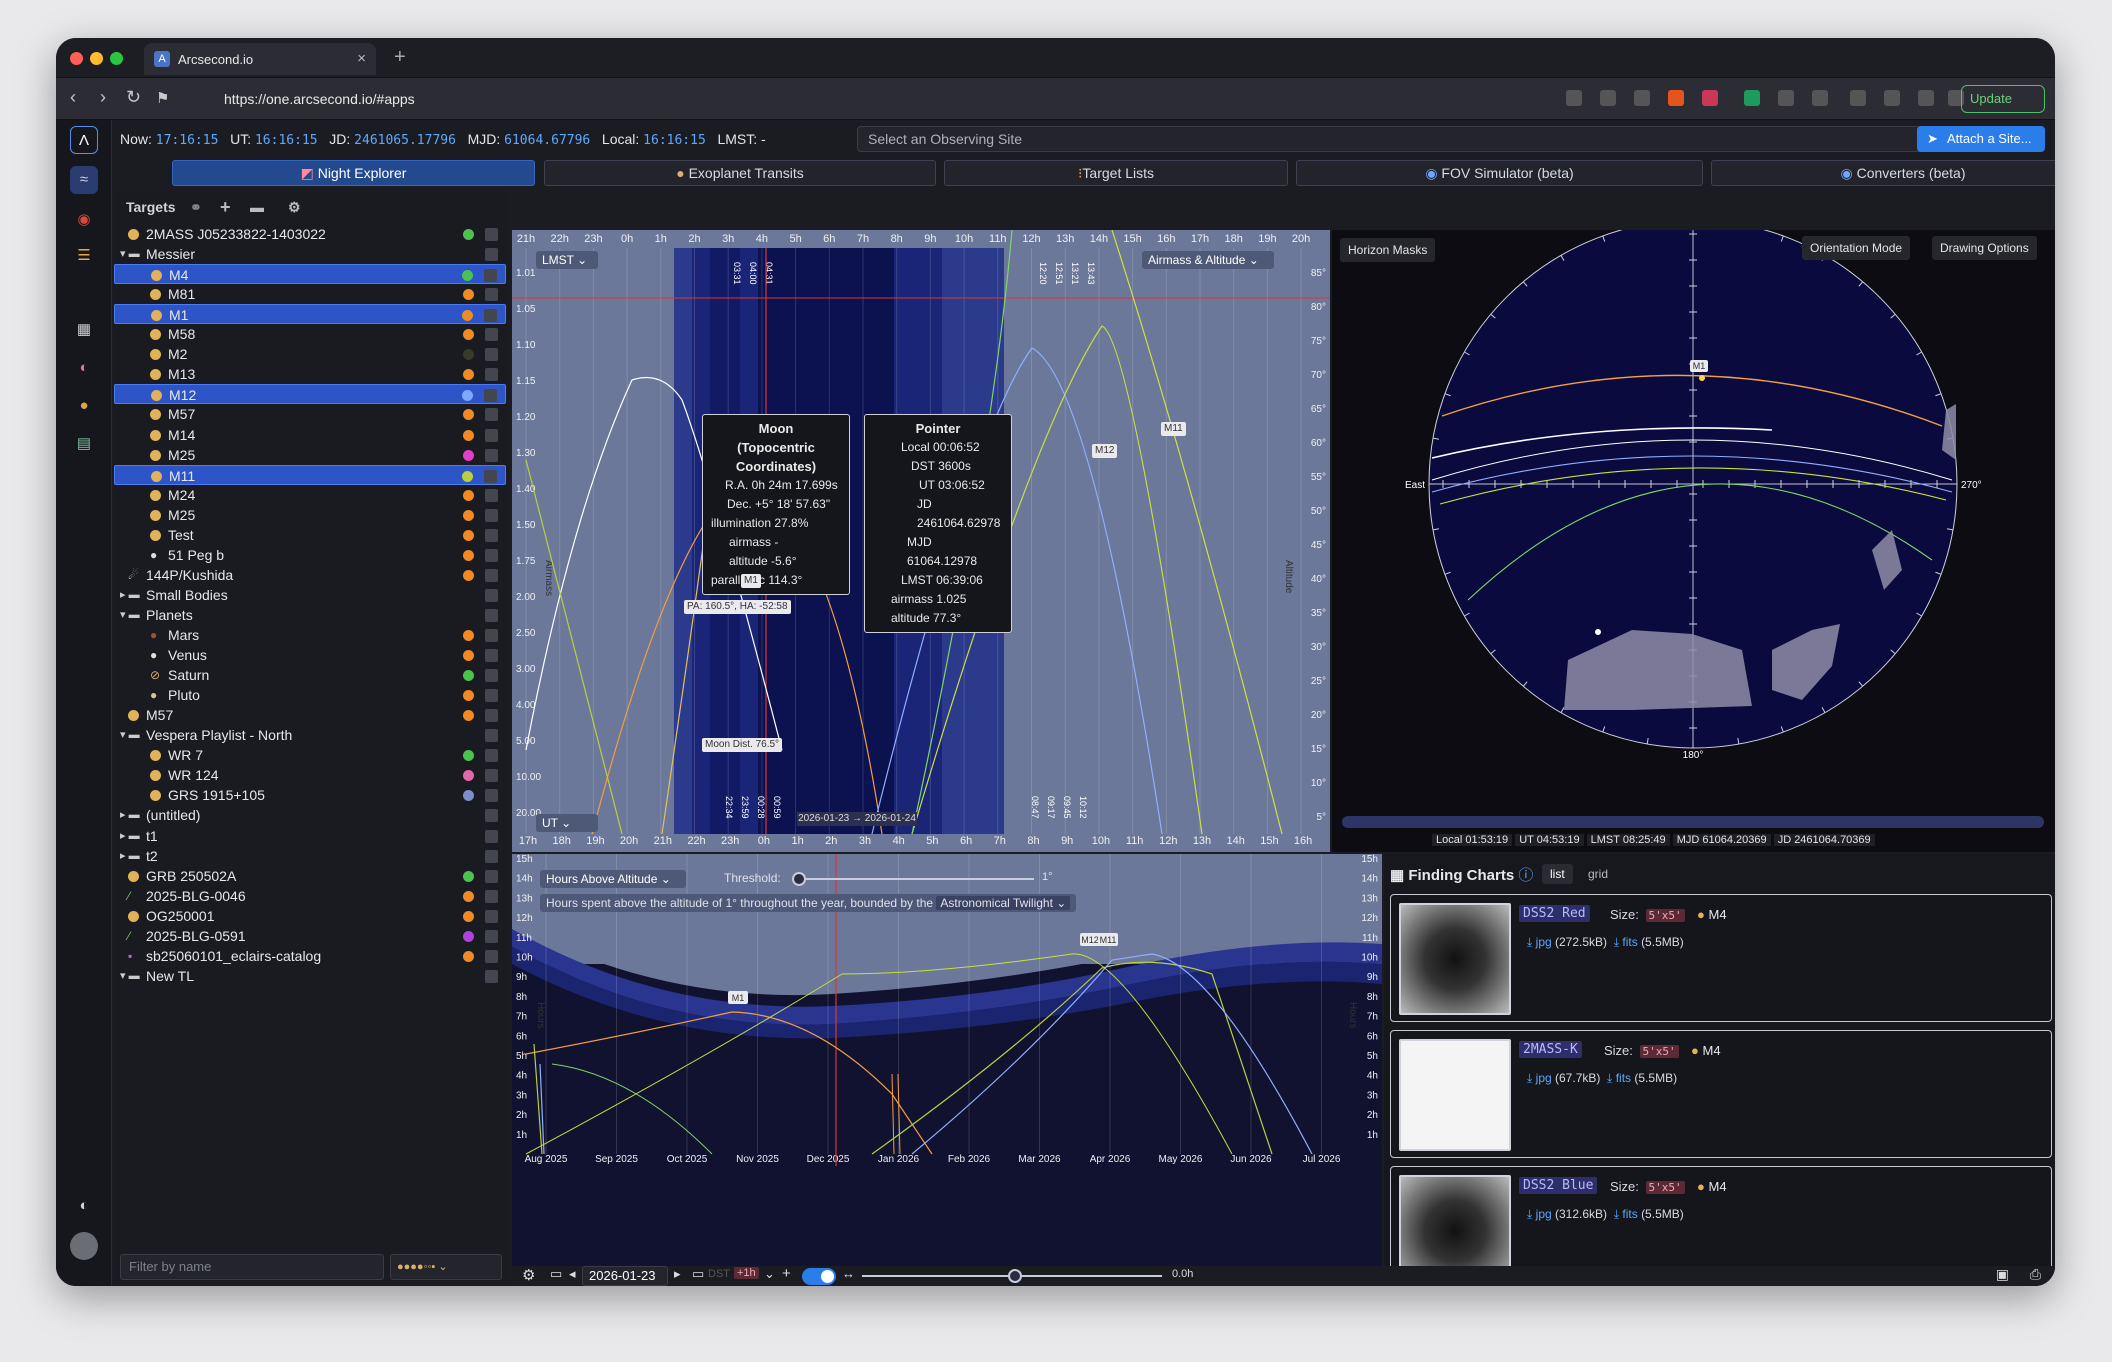 This screenshot has height=1362, width=2112. I want to click on target-row: M2, so click(310, 354).